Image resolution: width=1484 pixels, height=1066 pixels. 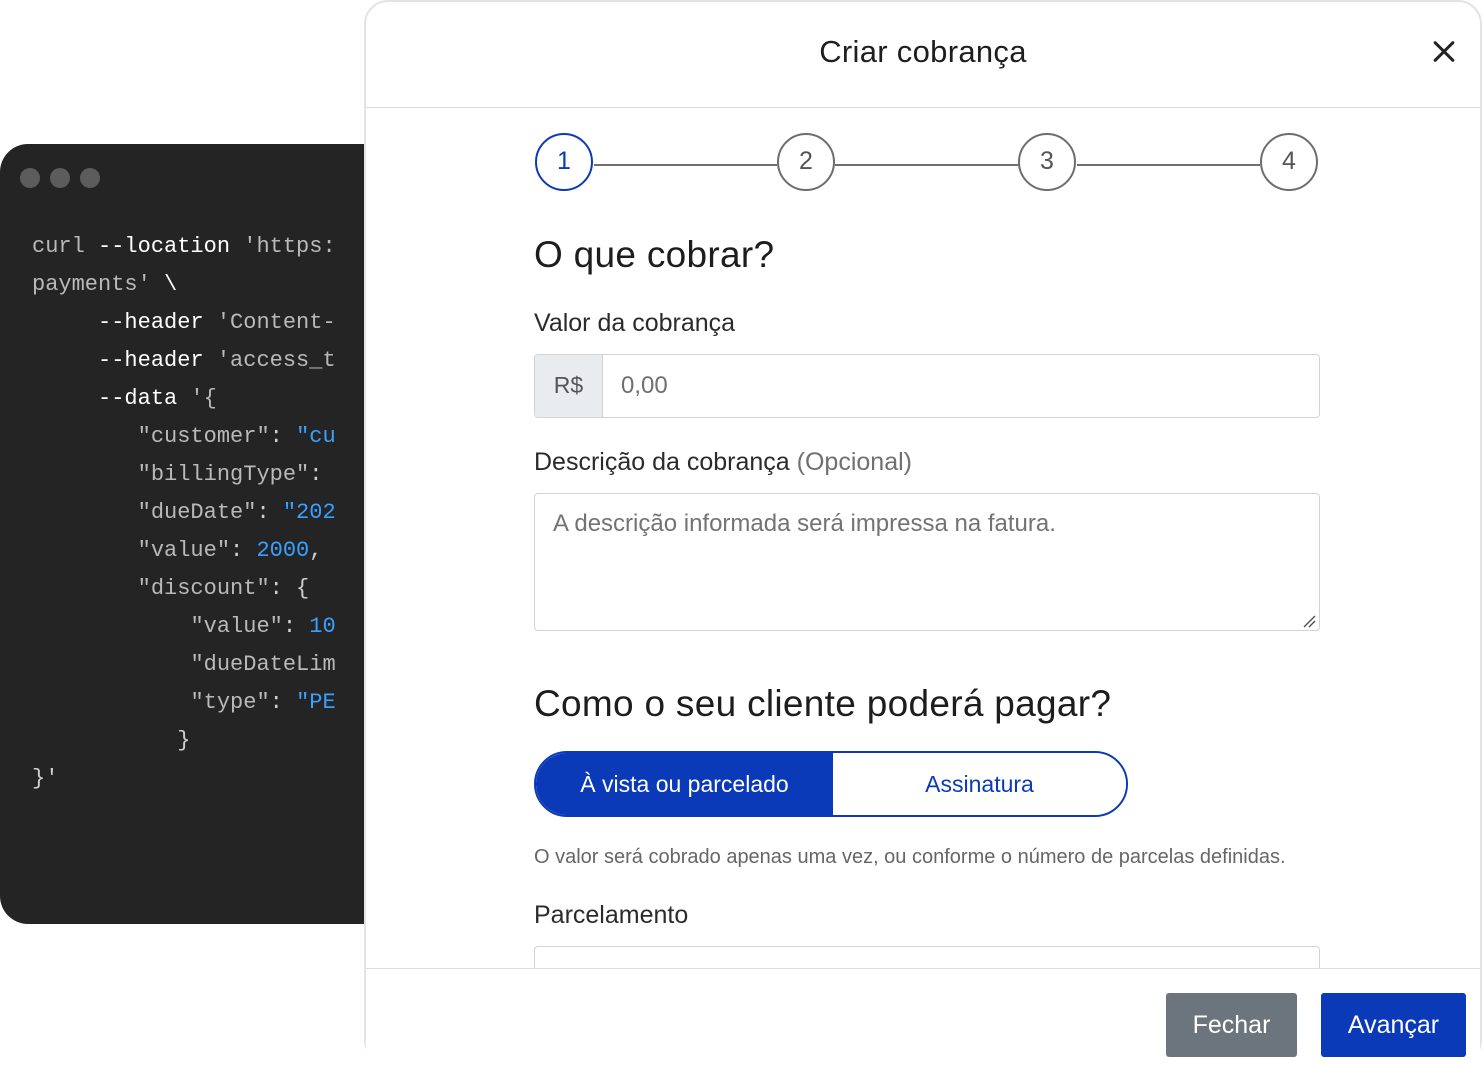 What do you see at coordinates (854, 462) in the screenshot?
I see `optional-hint: (Opcional)` at bounding box center [854, 462].